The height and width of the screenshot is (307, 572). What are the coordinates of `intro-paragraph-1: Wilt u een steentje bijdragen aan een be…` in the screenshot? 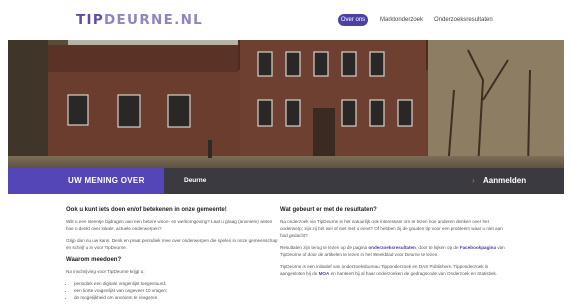 It's located at (169, 225).